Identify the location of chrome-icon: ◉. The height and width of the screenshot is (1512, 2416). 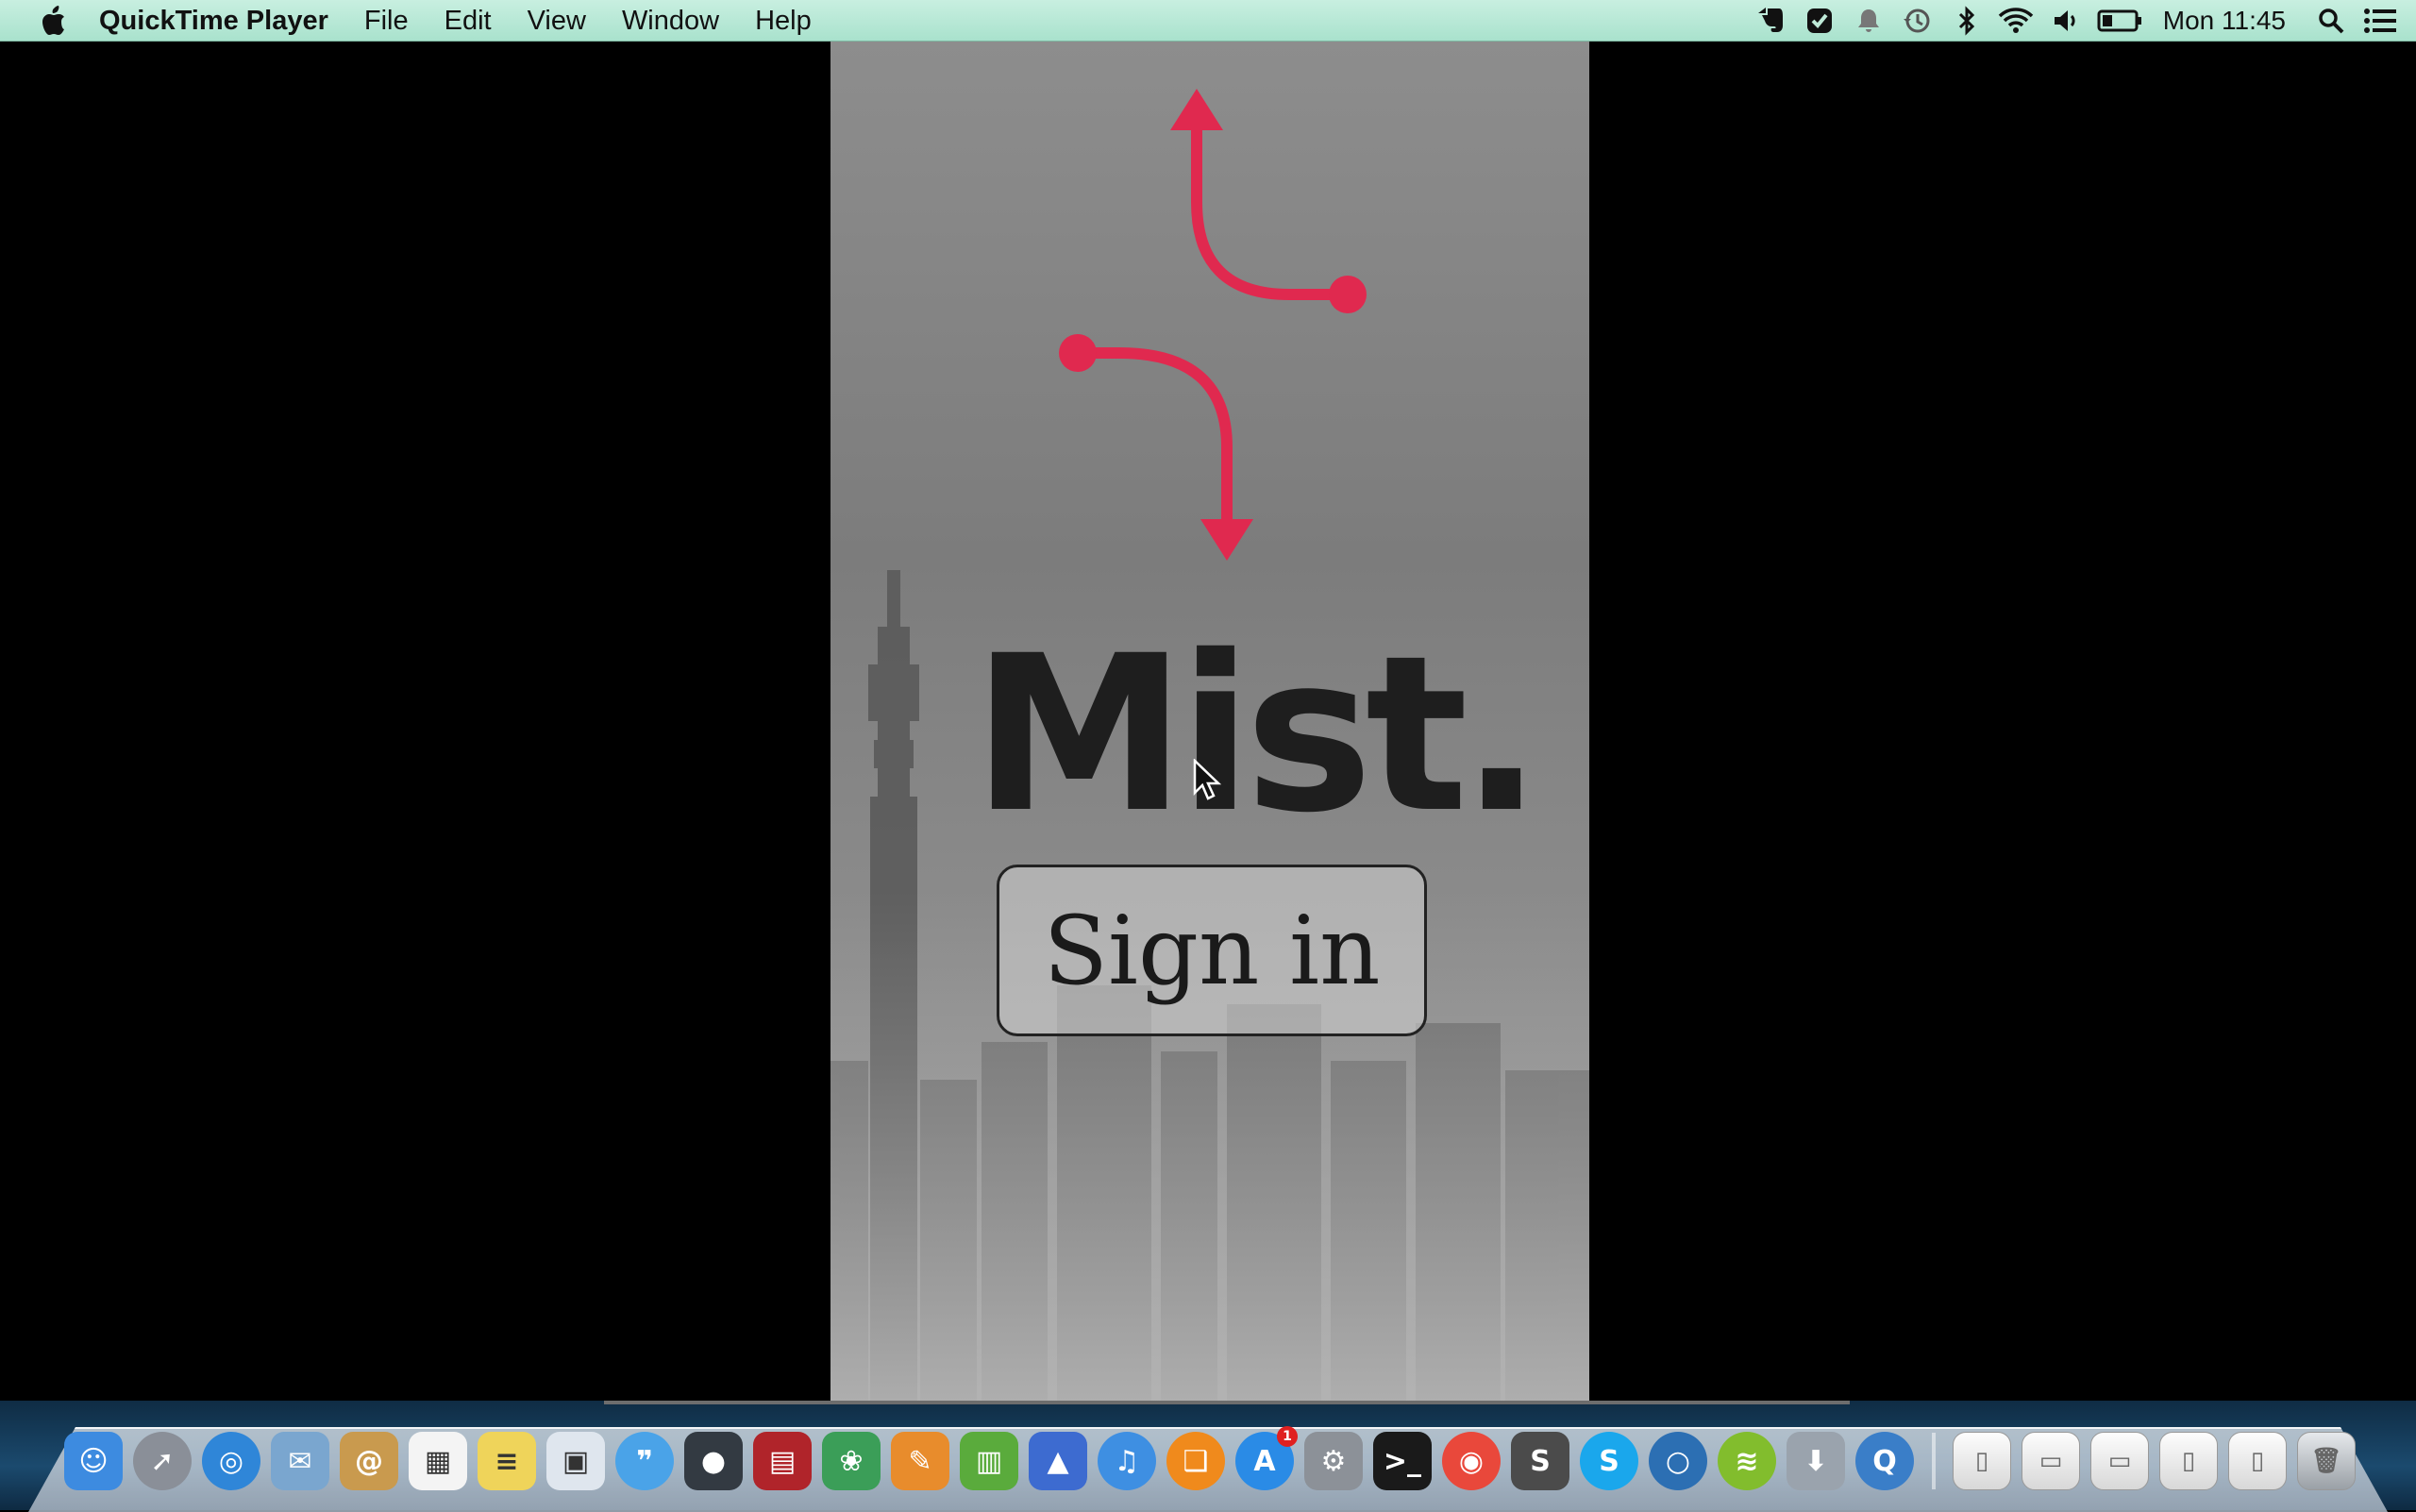
(1471, 1461).